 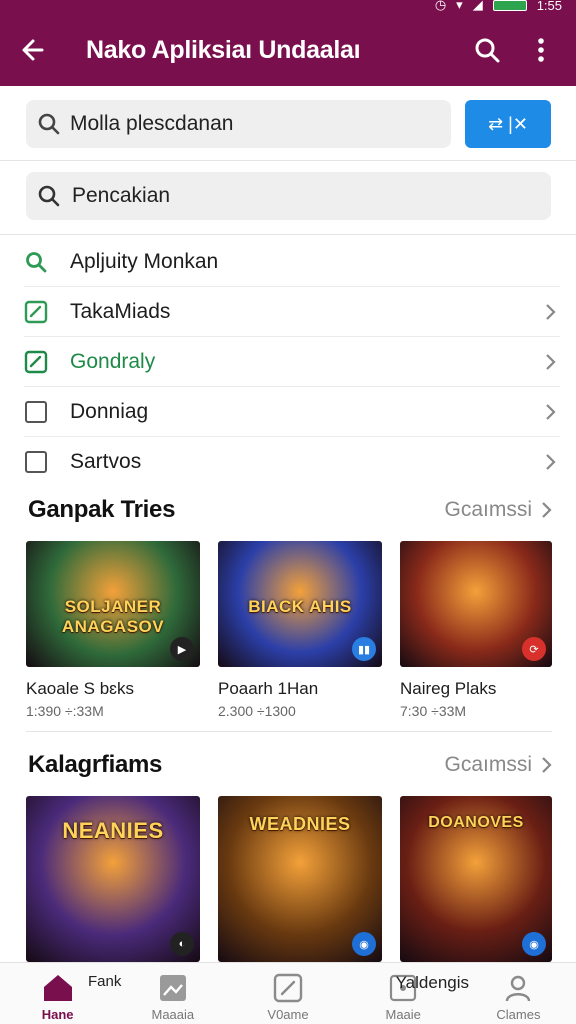 I want to click on alarm-icon: ◷, so click(x=440, y=6).